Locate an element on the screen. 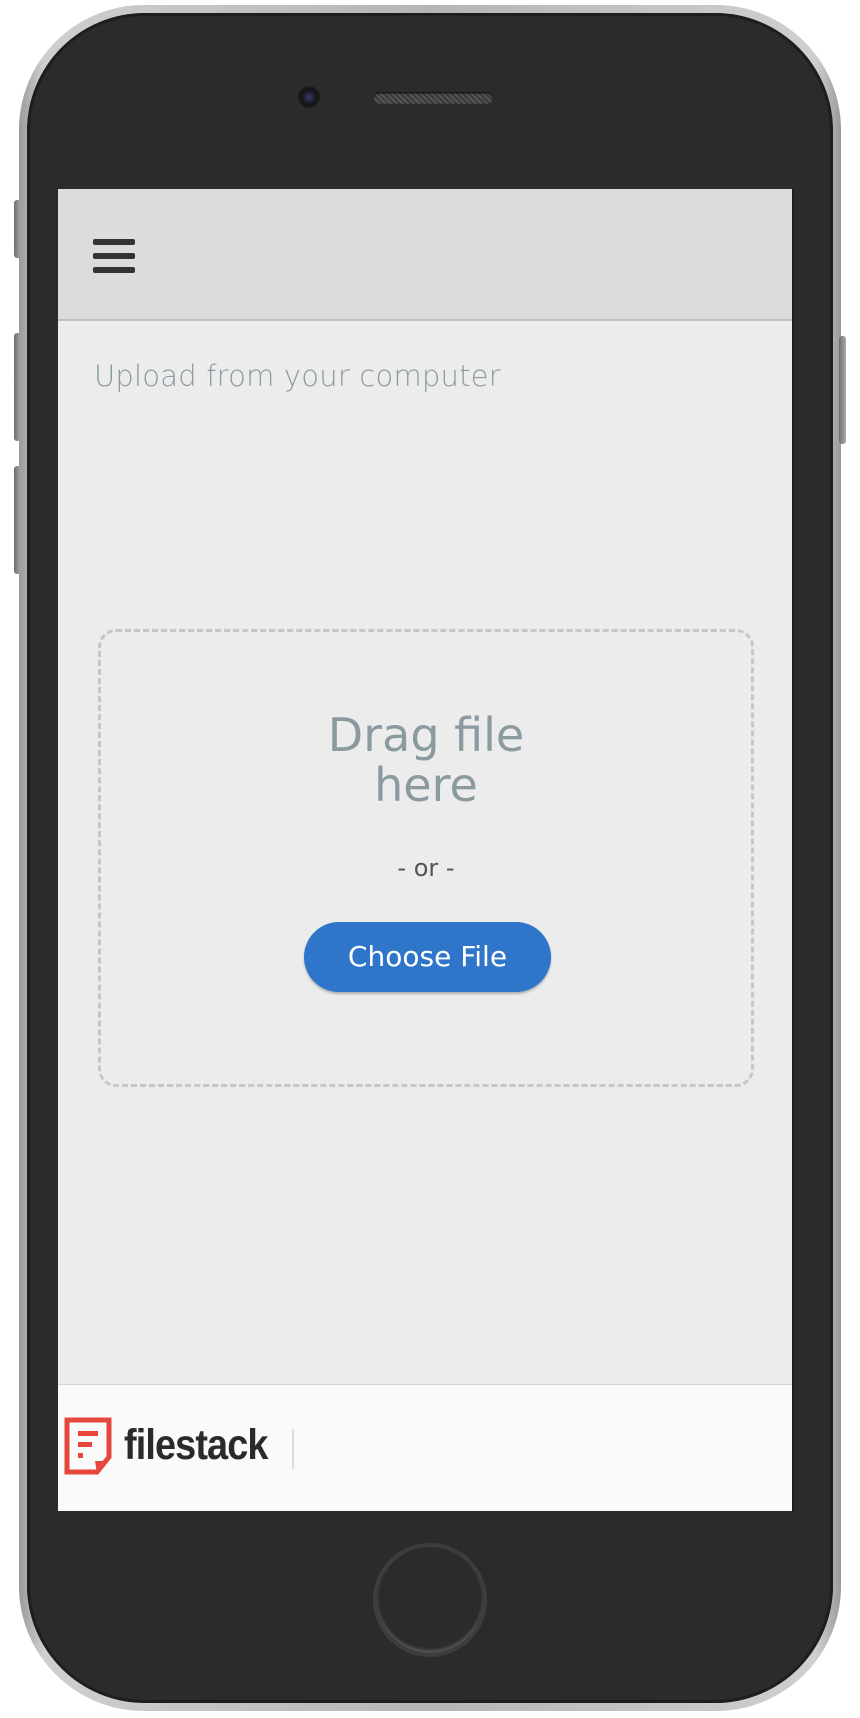 The image size is (860, 1718). drag-text-line2: here is located at coordinates (426, 785).